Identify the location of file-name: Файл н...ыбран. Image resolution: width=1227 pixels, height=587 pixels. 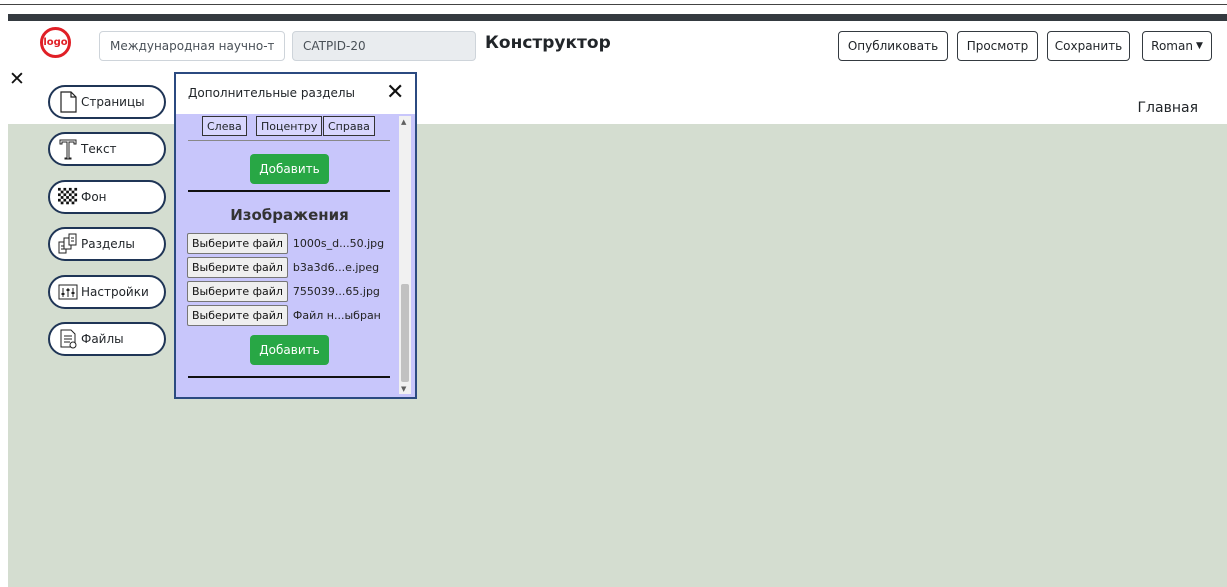
(336, 315).